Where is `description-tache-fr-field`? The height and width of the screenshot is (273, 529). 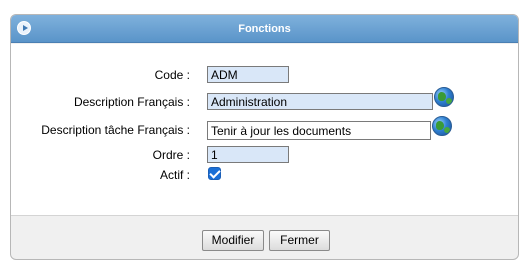 description-tache-fr-field is located at coordinates (319, 130).